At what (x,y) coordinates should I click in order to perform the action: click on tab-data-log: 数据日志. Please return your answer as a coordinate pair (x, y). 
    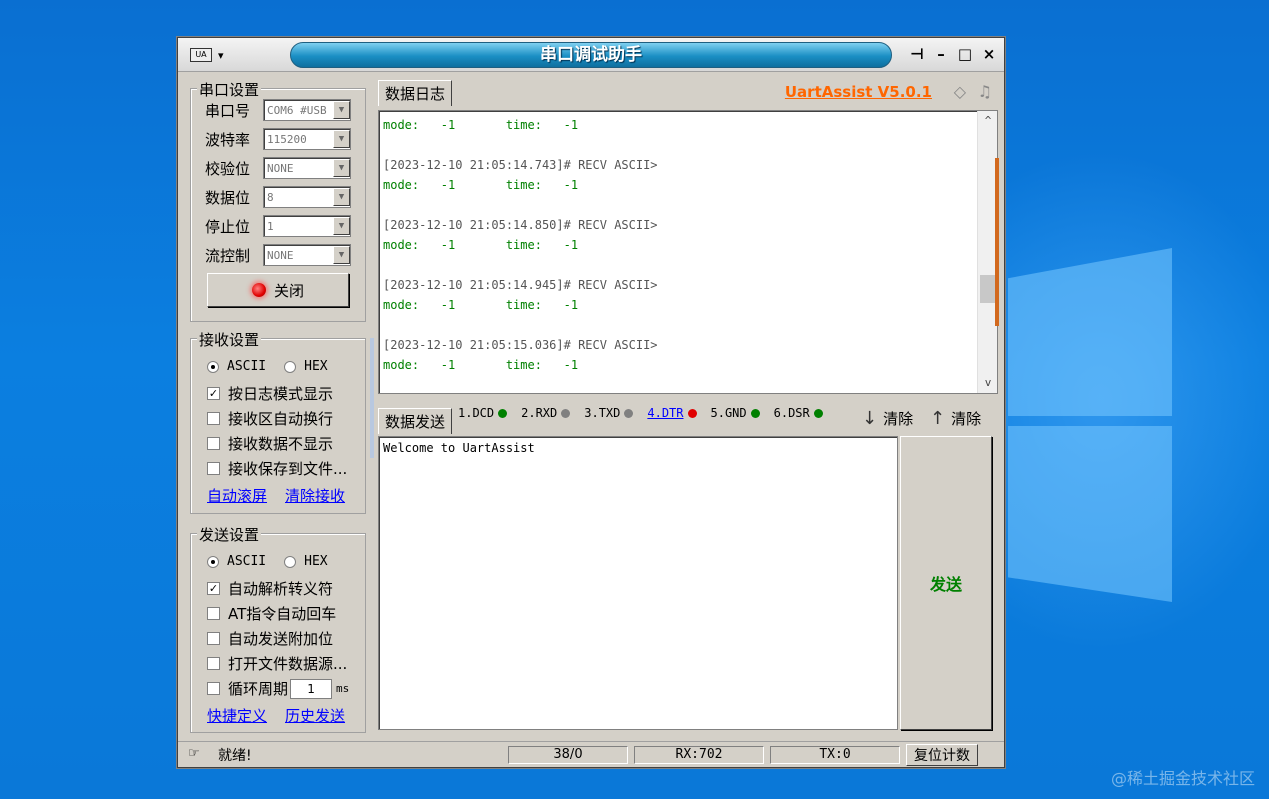
    Looking at the image, I should click on (415, 93).